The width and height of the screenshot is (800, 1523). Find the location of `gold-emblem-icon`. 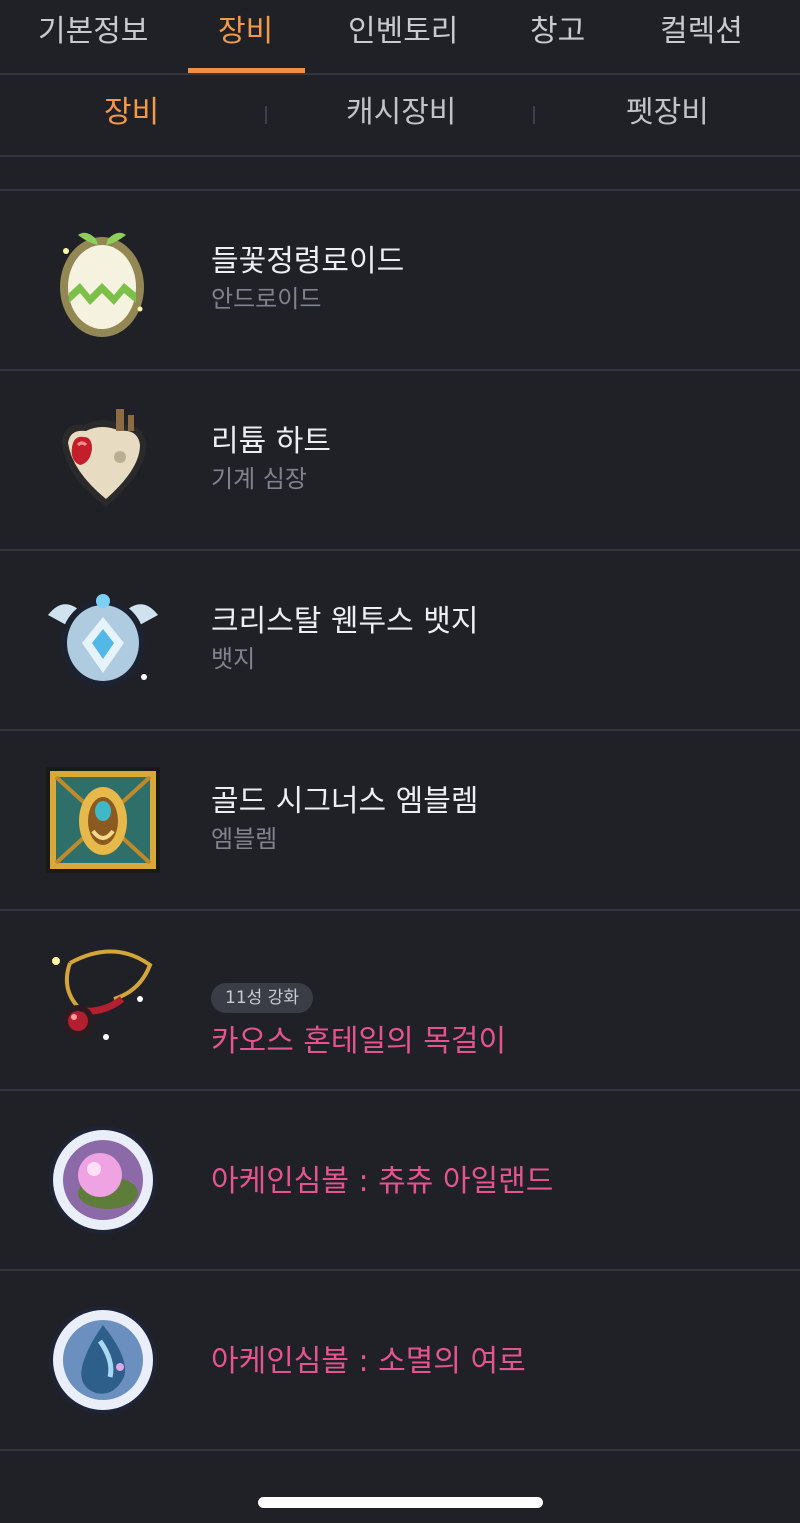

gold-emblem-icon is located at coordinates (103, 820).